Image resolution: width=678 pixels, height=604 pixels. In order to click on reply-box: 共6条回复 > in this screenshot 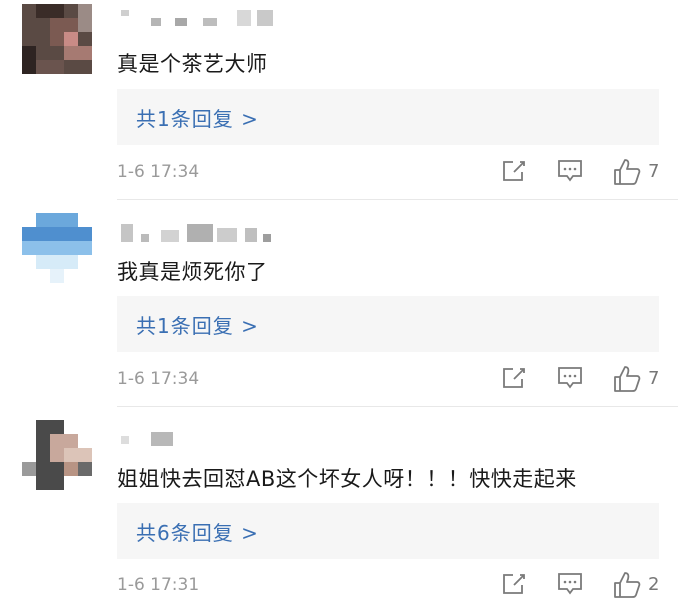, I will do `click(388, 531)`.